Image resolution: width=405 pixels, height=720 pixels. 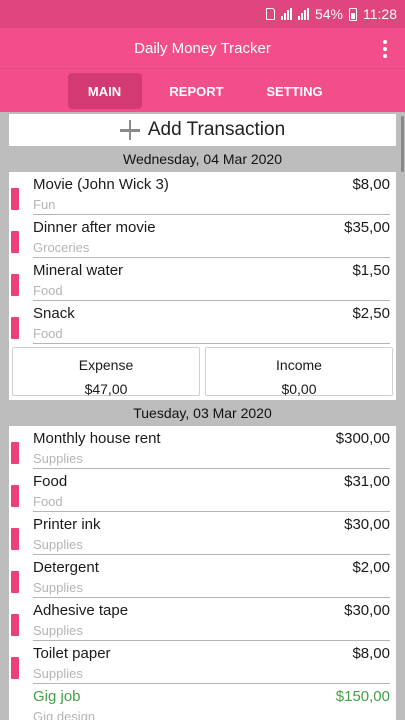 What do you see at coordinates (66, 567) in the screenshot?
I see `transaction-name: Detergent` at bounding box center [66, 567].